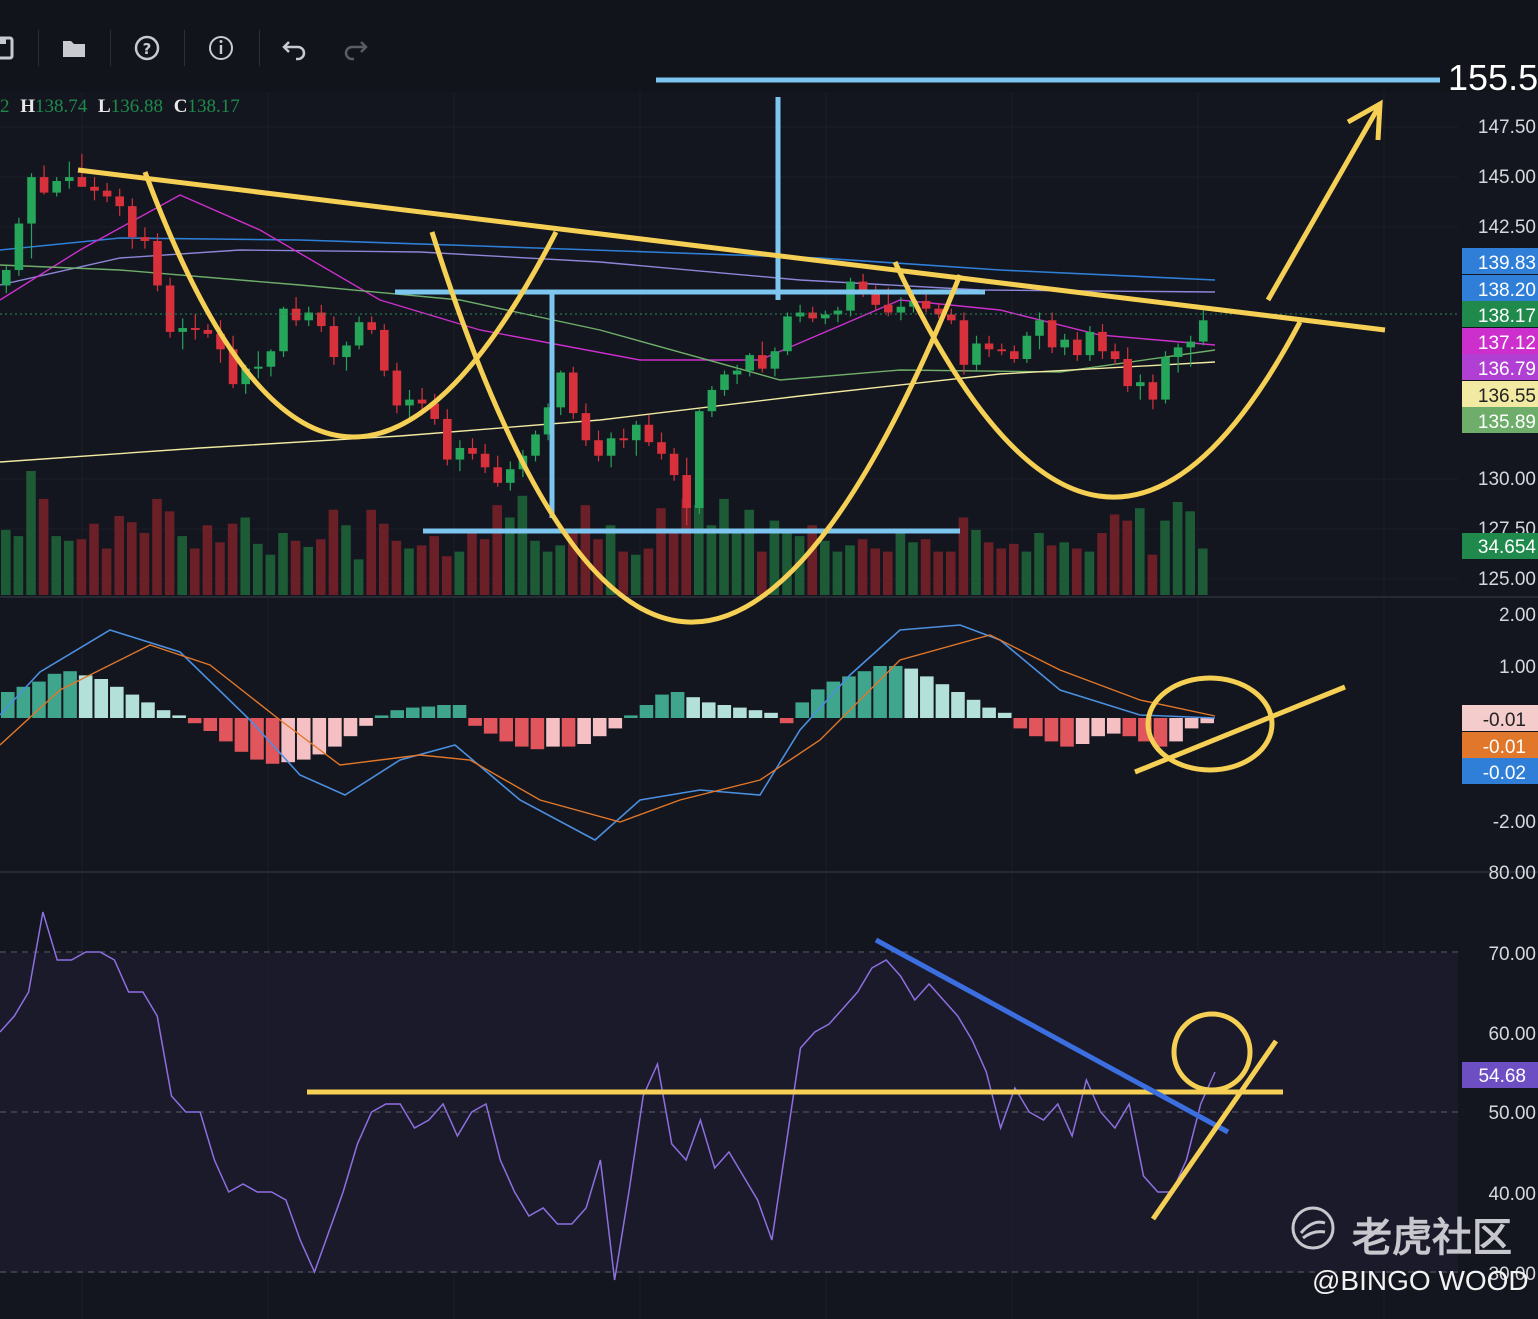  I want to click on open-fragment: 2, so click(5, 106).